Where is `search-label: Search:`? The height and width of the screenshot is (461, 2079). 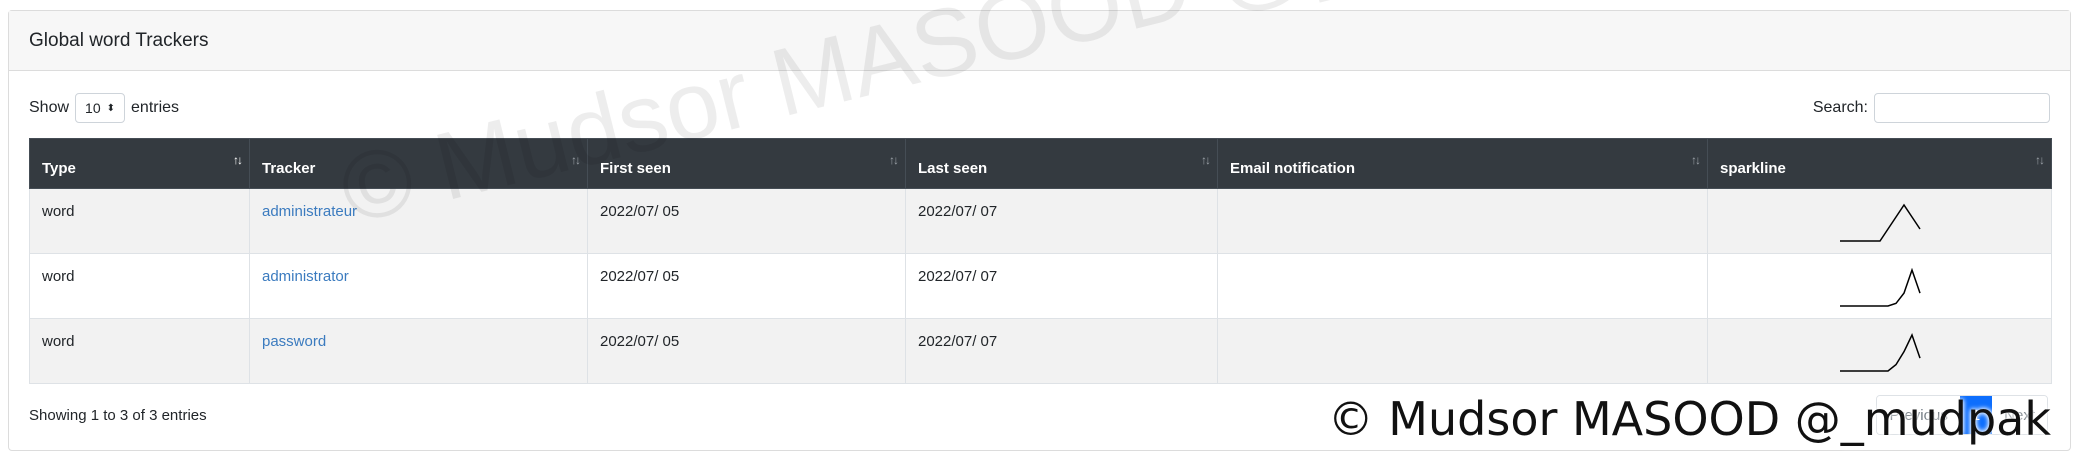
search-label: Search: is located at coordinates (1840, 107).